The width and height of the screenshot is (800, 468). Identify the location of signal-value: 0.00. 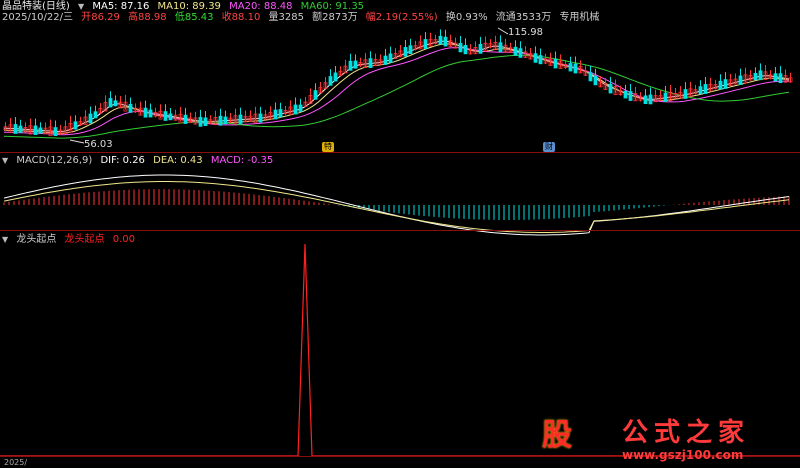
(123, 239).